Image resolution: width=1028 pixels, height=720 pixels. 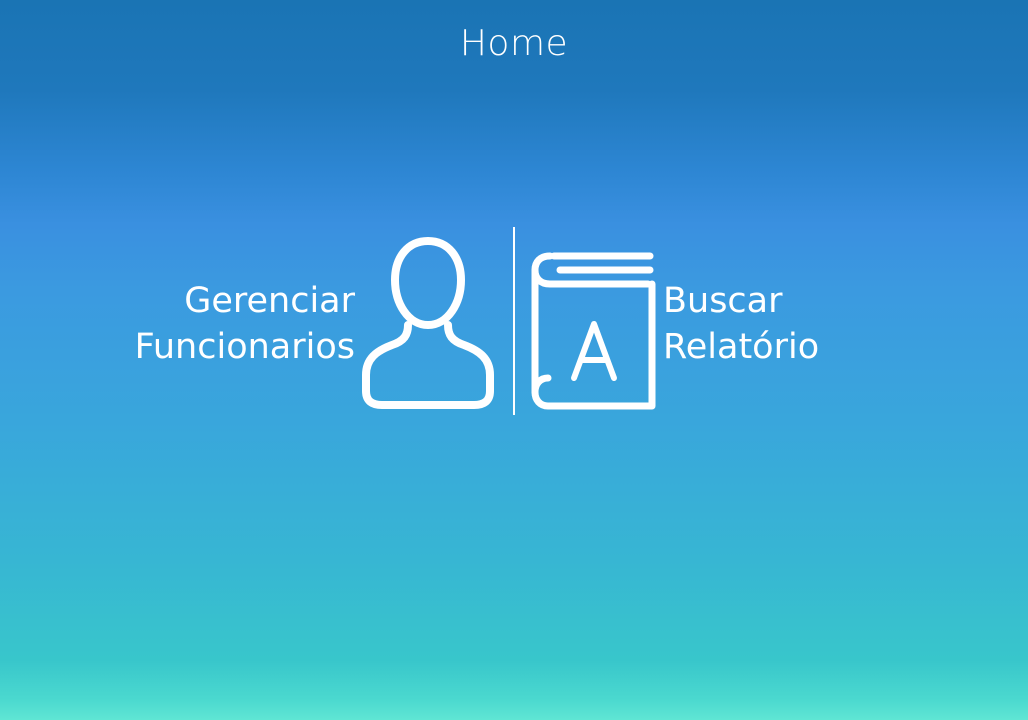 I want to click on page-title: Home, so click(x=514, y=43).